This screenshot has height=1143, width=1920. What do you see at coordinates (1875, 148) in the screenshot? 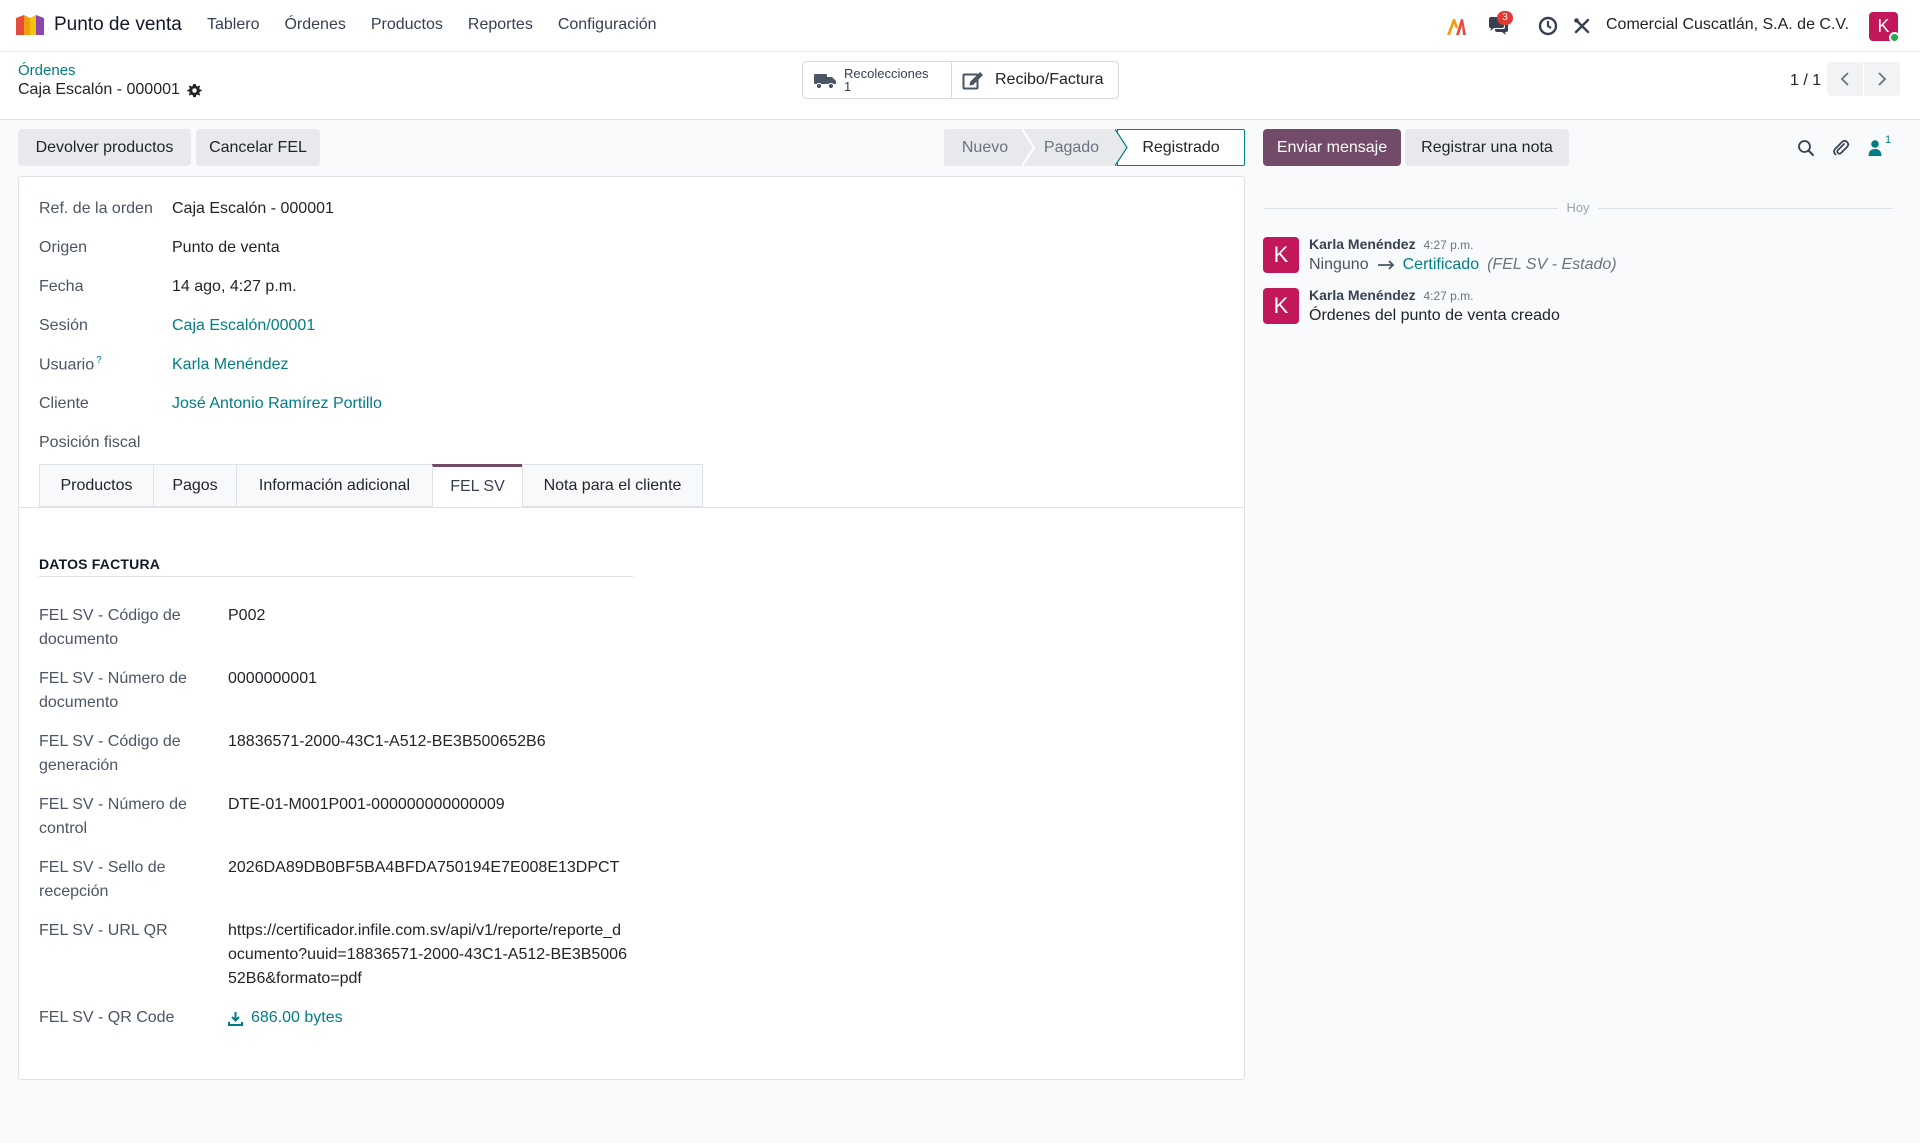
I see `followers-icon` at bounding box center [1875, 148].